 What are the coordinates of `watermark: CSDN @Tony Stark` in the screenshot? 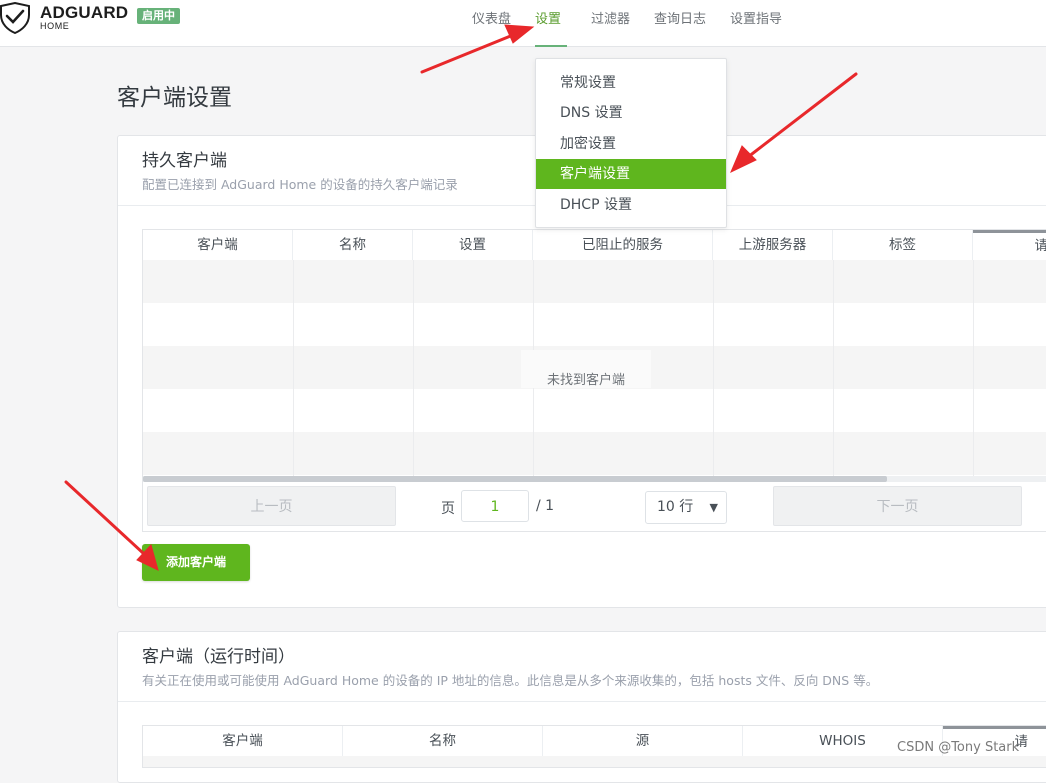 It's located at (958, 747).